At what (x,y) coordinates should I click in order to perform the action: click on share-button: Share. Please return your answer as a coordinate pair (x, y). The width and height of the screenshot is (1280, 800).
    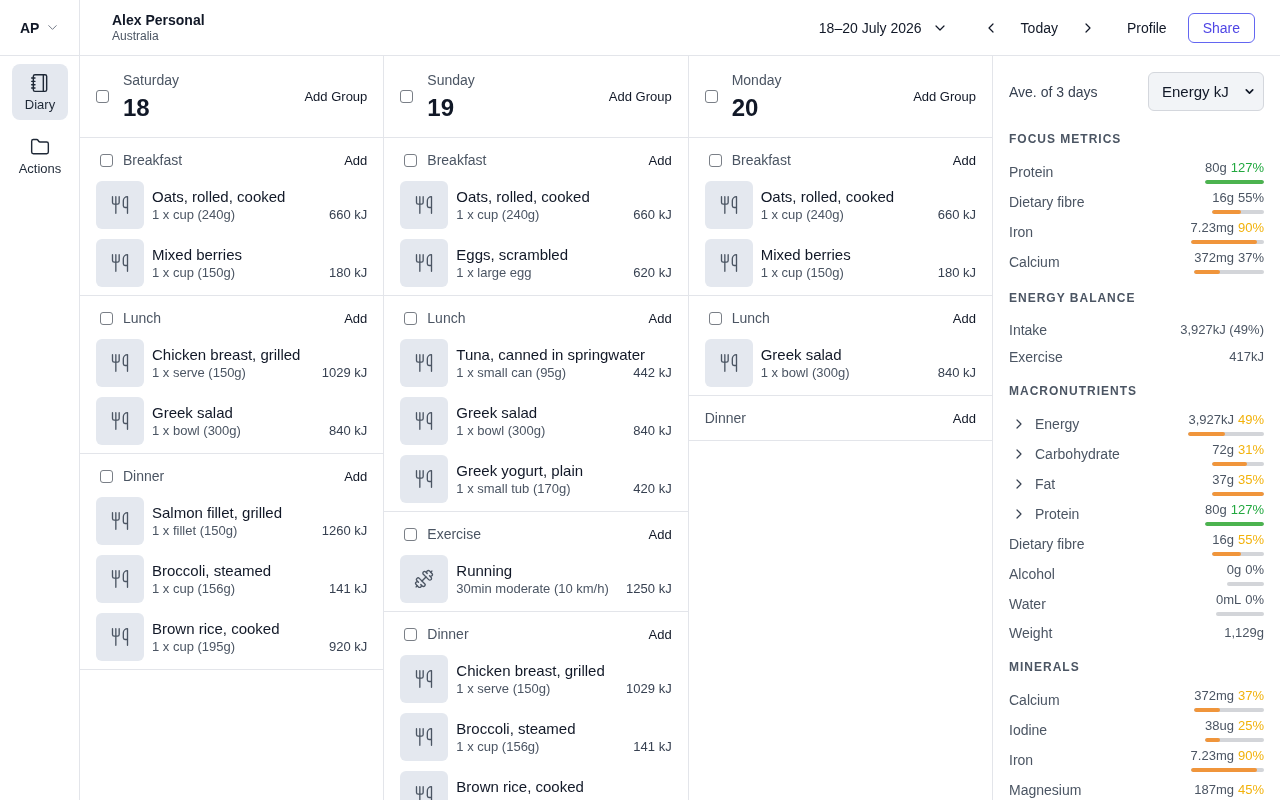
    Looking at the image, I should click on (1221, 27).